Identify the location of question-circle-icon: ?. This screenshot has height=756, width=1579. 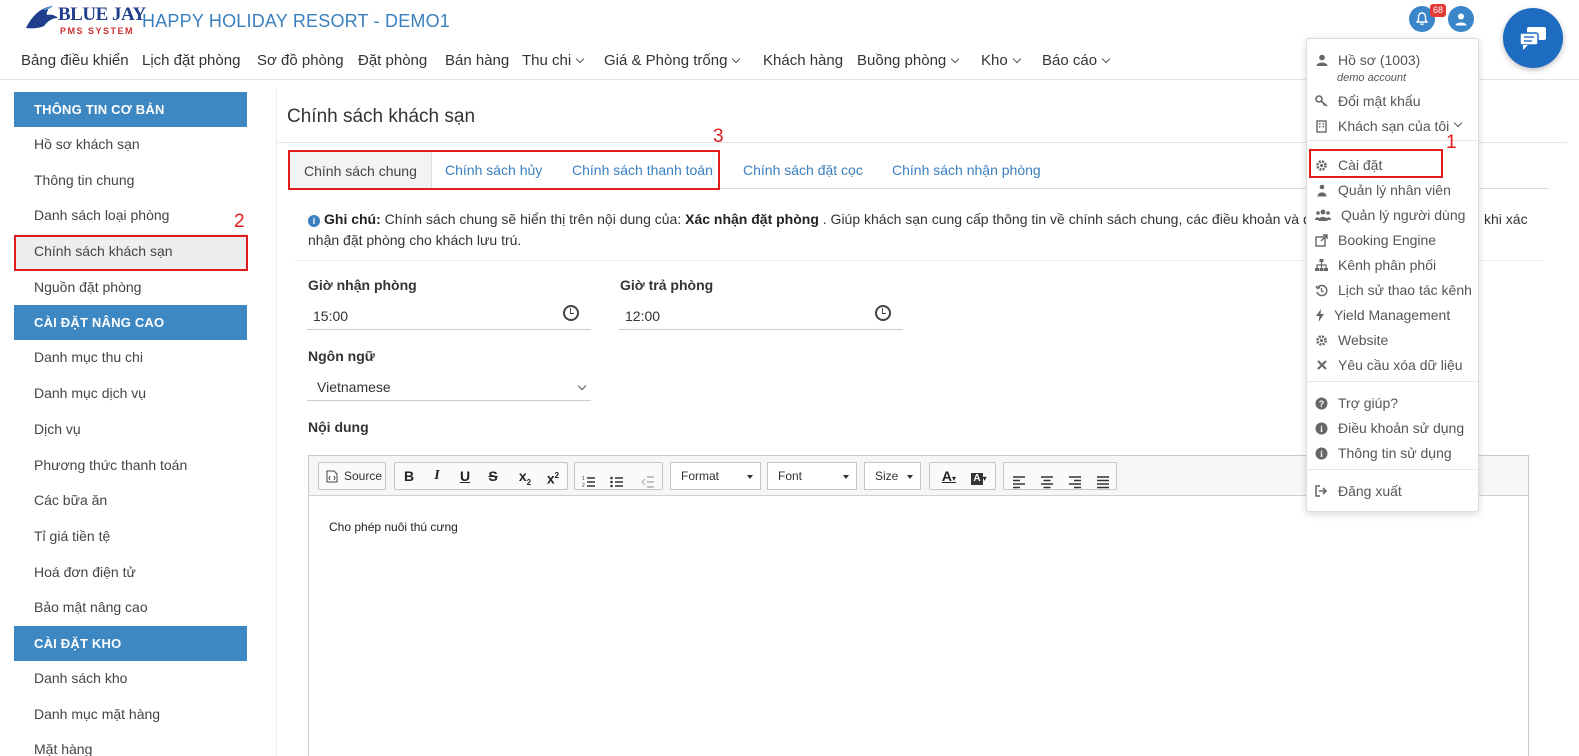
(1321, 403).